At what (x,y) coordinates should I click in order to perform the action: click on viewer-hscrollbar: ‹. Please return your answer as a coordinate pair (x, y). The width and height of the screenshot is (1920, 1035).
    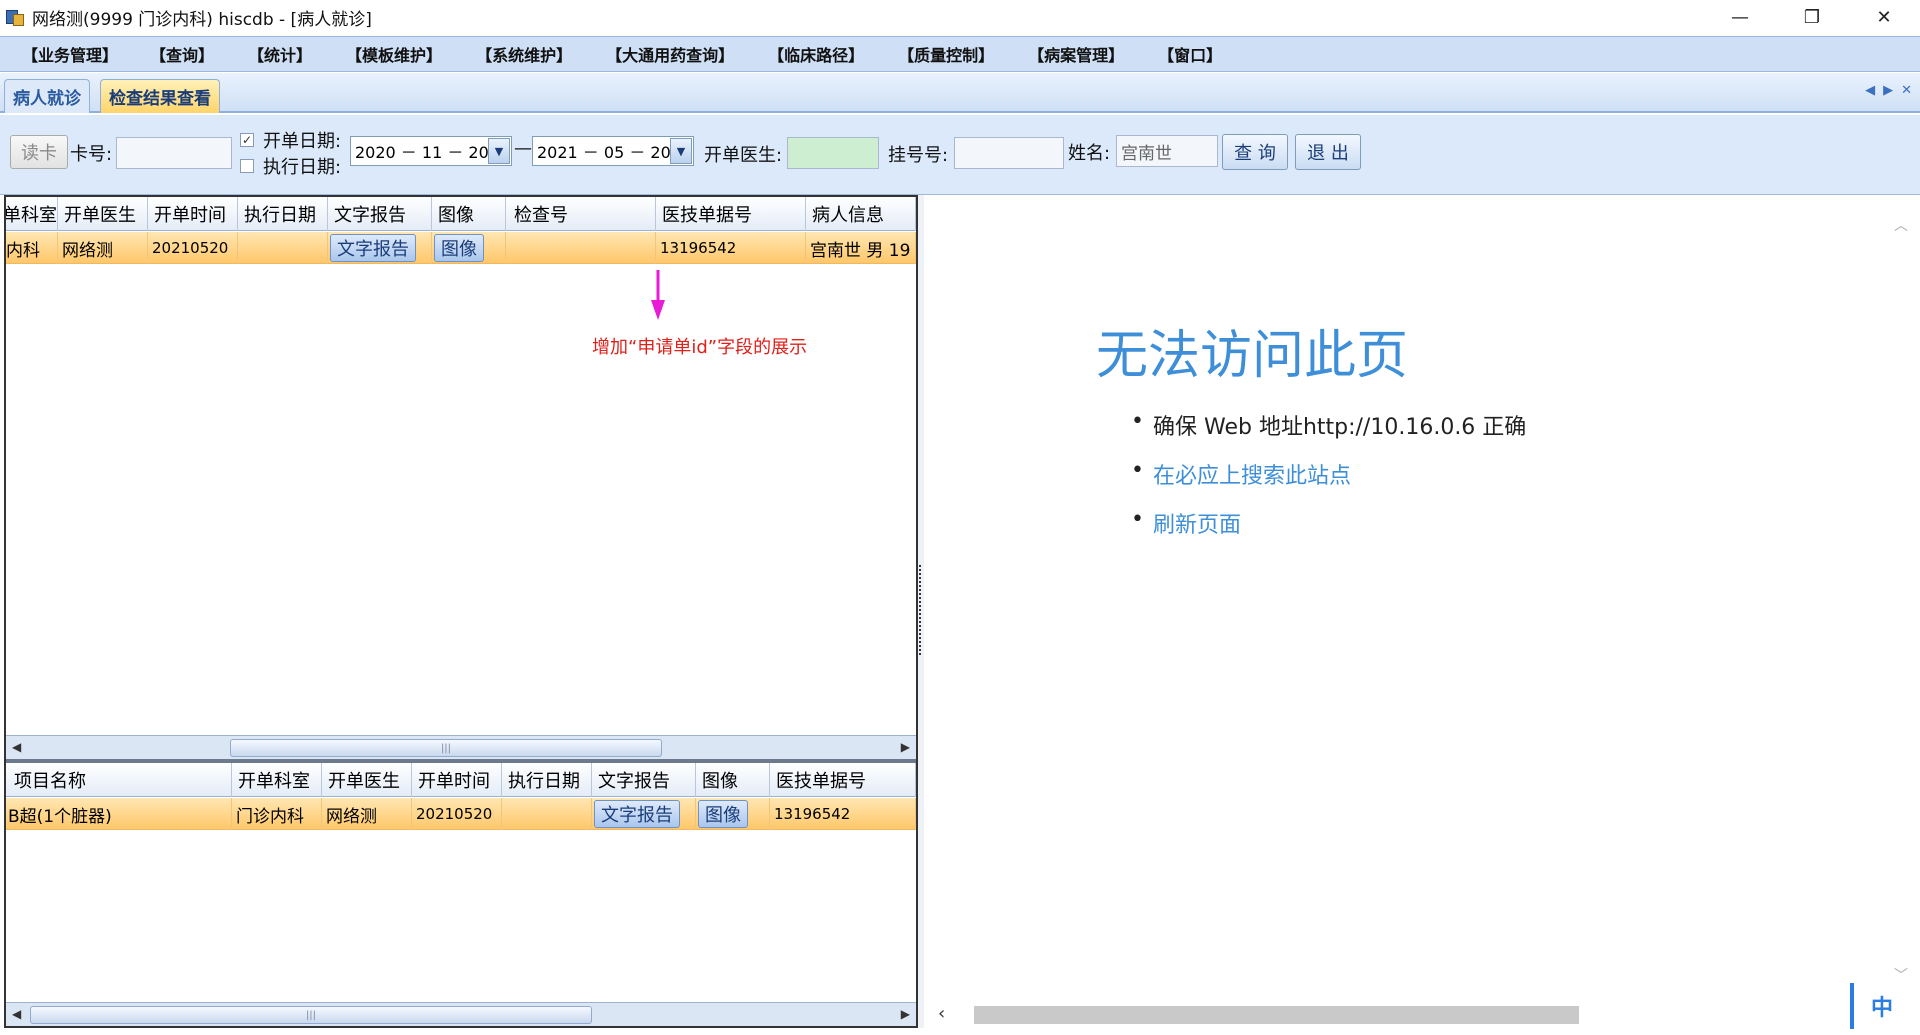
    Looking at the image, I should click on (1386, 1014).